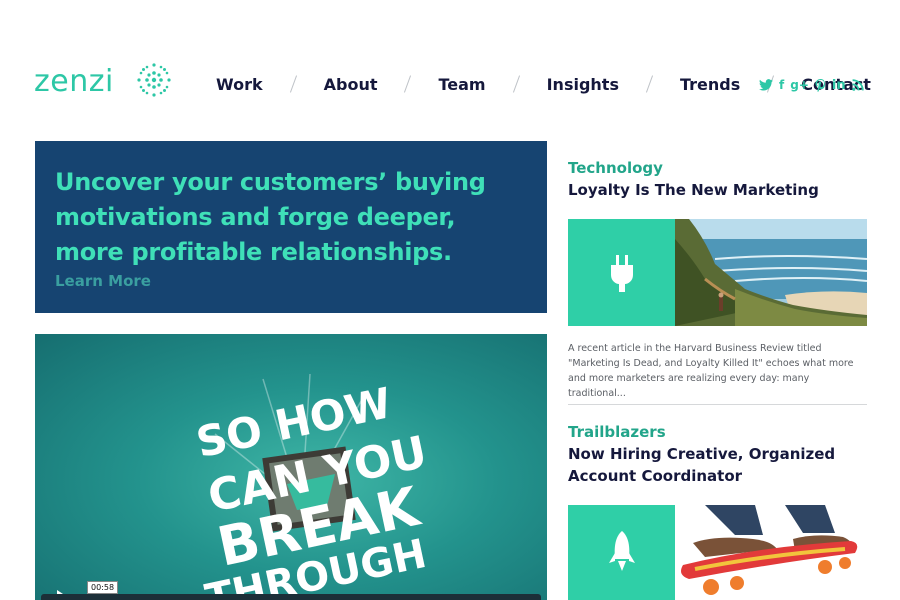 The width and height of the screenshot is (900, 600). What do you see at coordinates (461, 84) in the screenshot?
I see `nav-item-team: Team` at bounding box center [461, 84].